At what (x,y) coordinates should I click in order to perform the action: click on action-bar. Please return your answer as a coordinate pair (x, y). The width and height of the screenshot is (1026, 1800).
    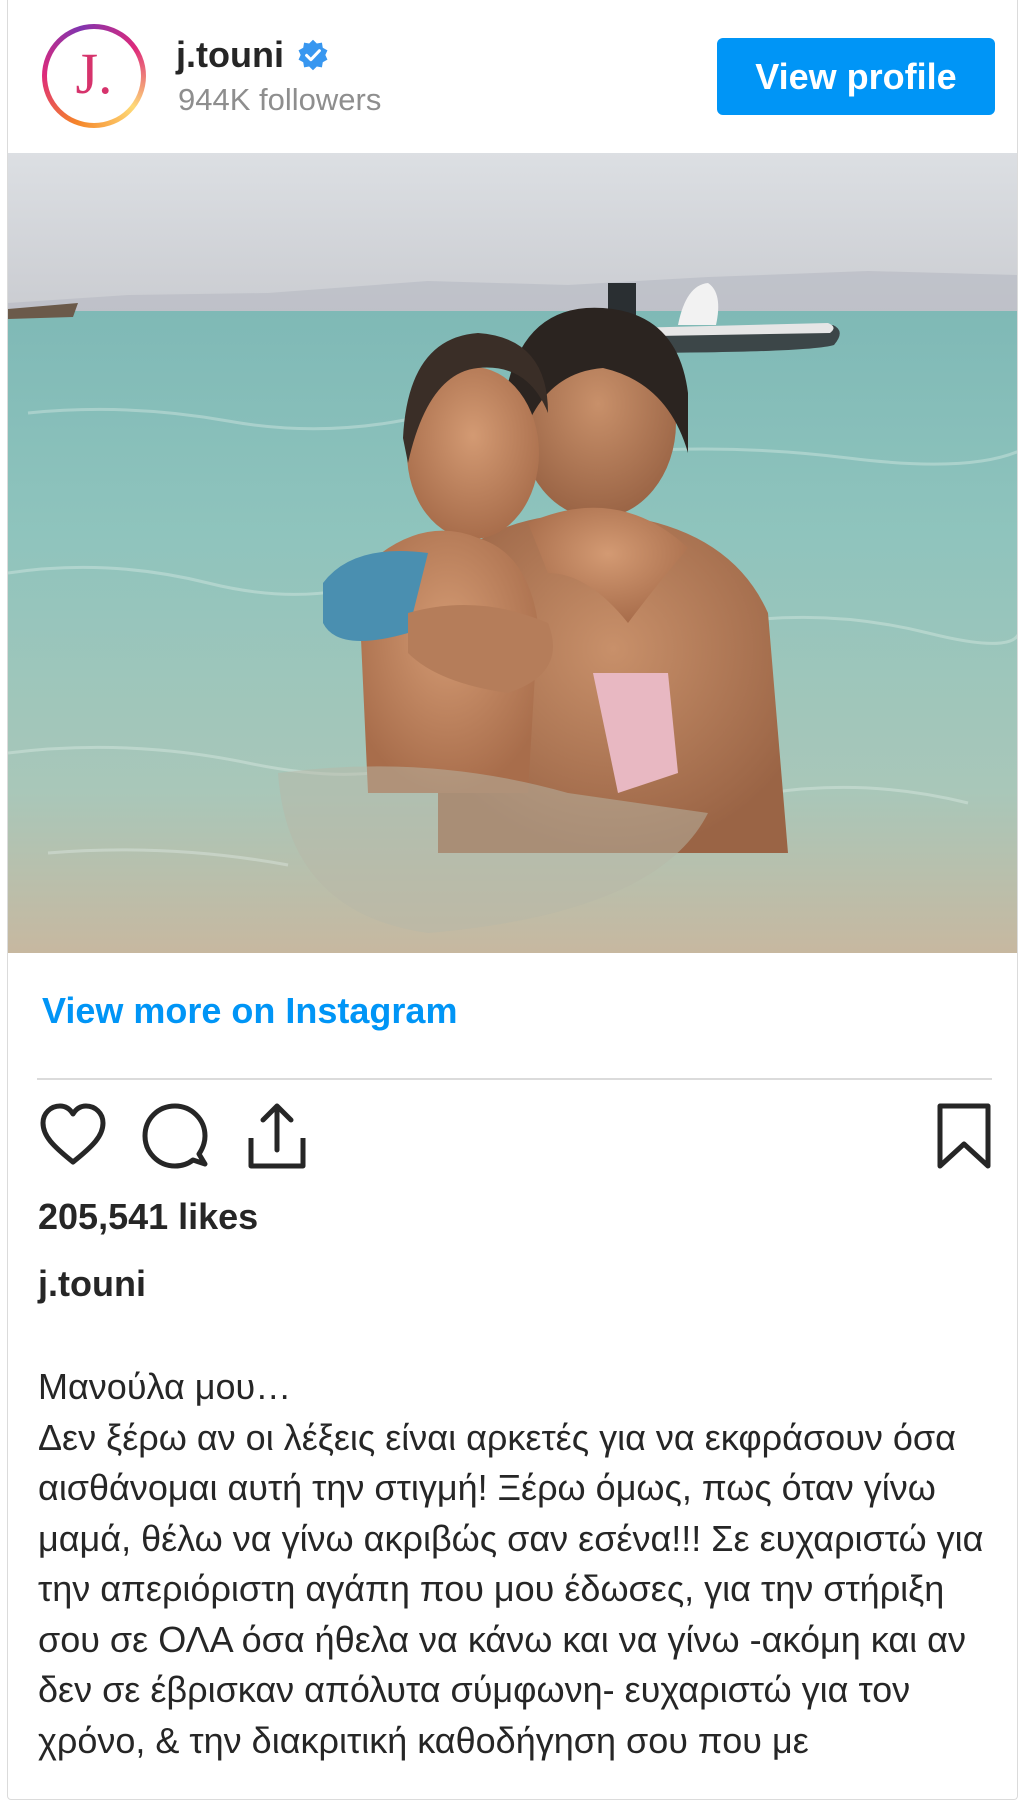
    Looking at the image, I should click on (512, 1136).